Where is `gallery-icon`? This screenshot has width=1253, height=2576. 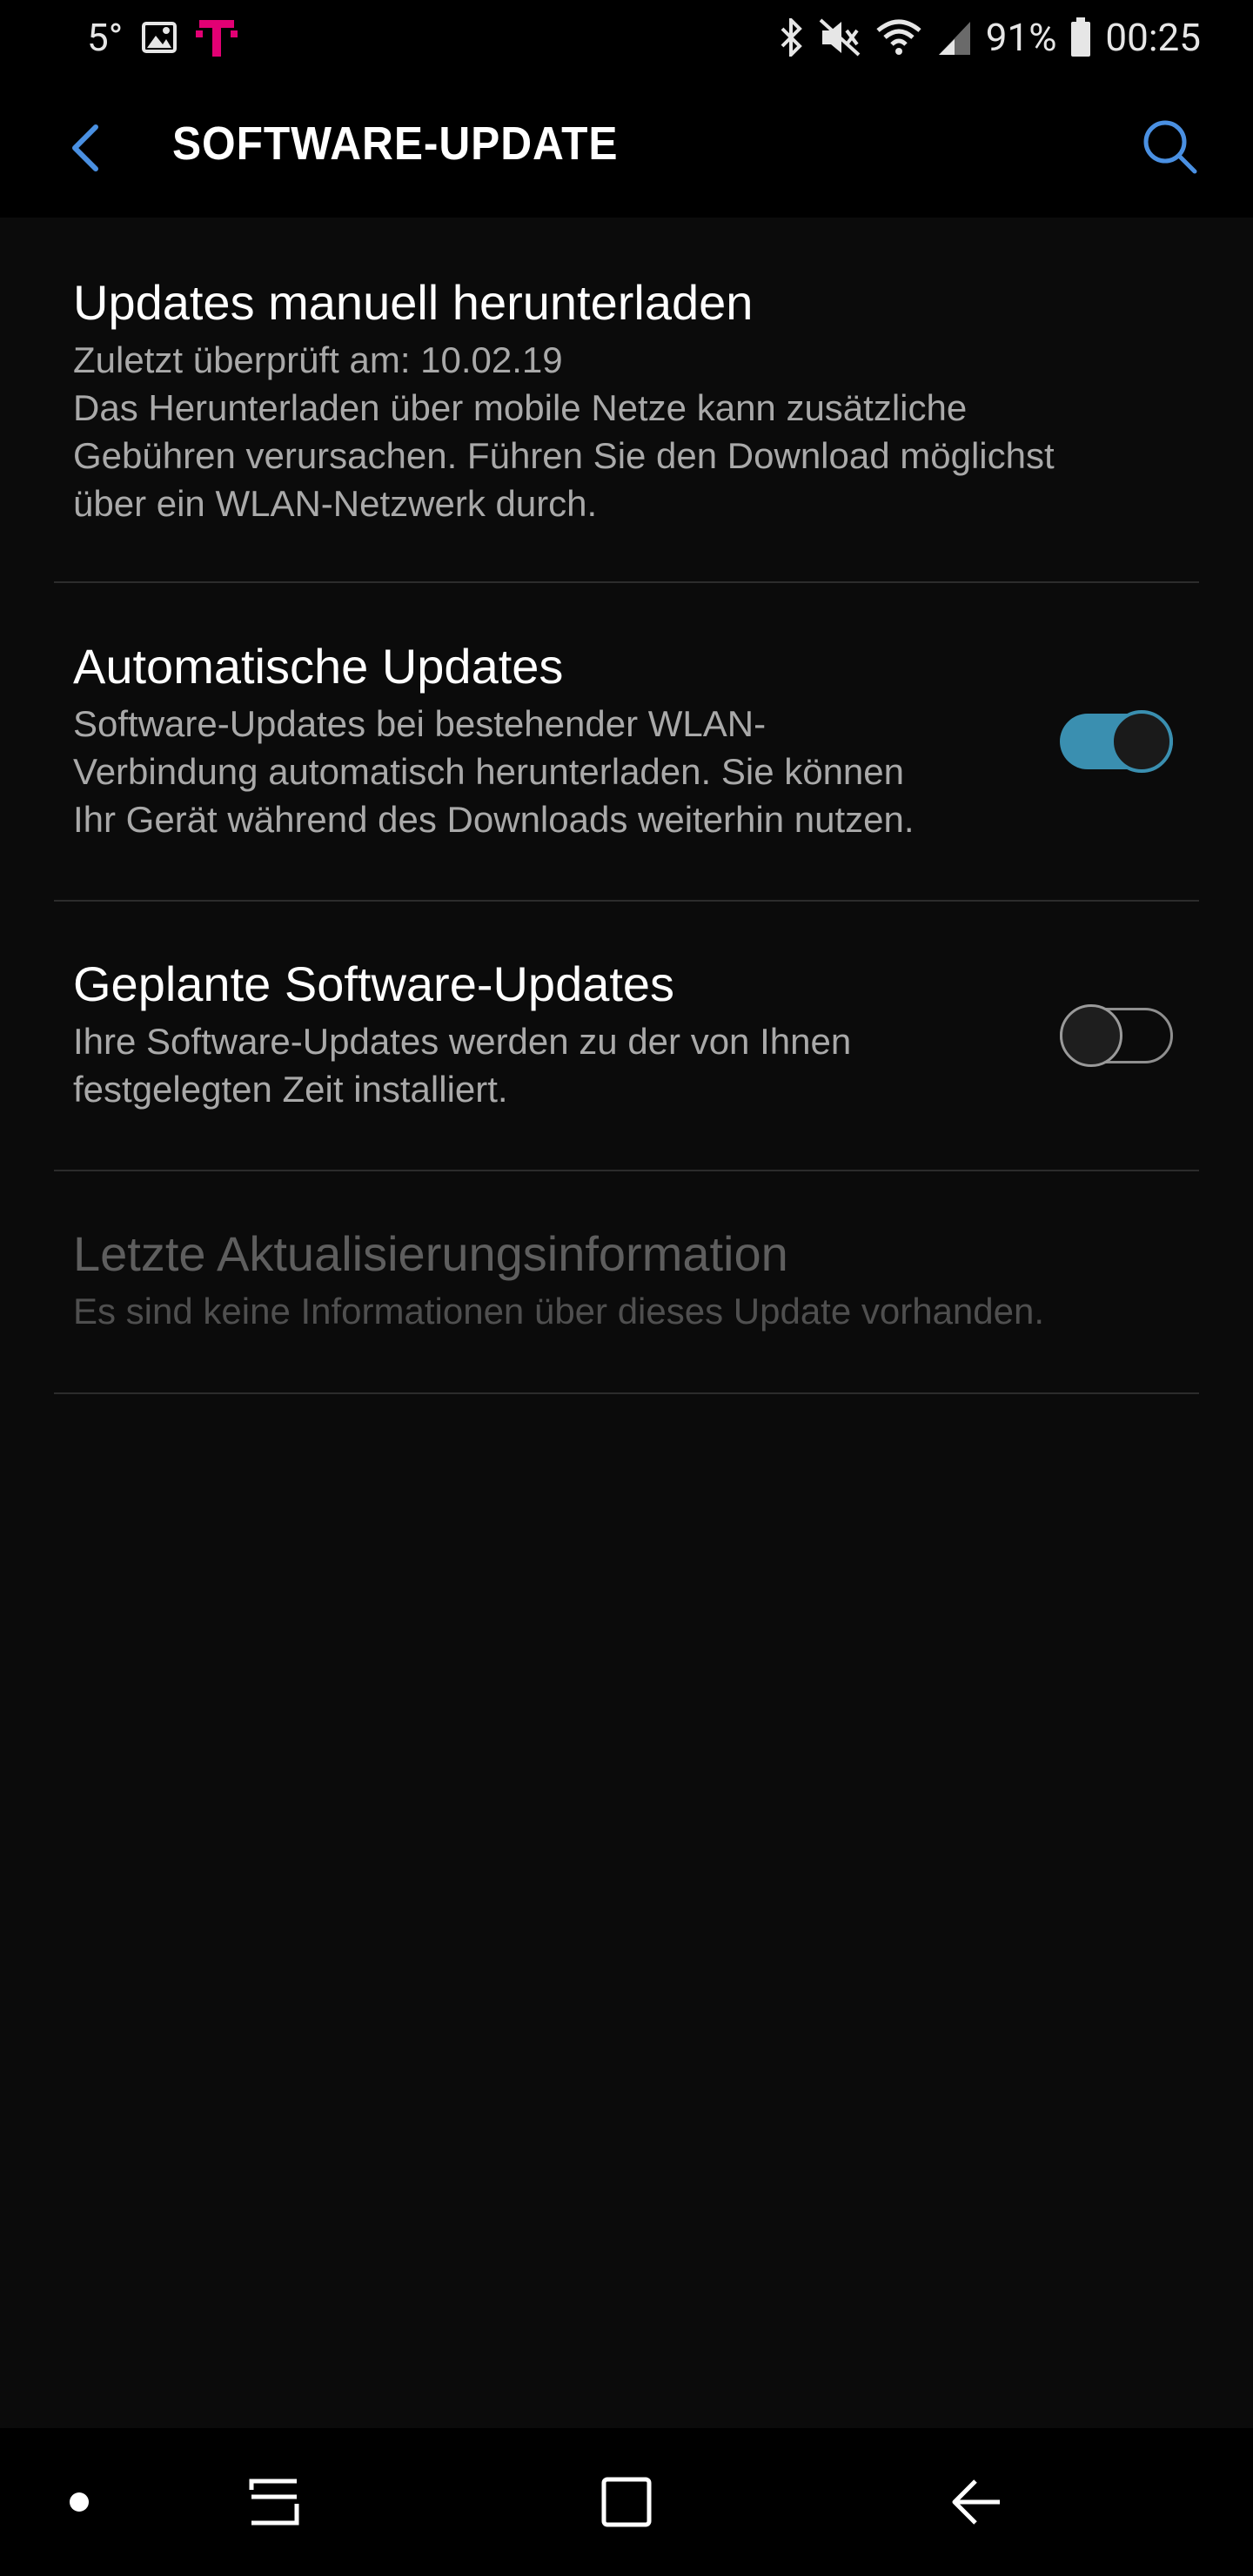
gallery-icon is located at coordinates (160, 37).